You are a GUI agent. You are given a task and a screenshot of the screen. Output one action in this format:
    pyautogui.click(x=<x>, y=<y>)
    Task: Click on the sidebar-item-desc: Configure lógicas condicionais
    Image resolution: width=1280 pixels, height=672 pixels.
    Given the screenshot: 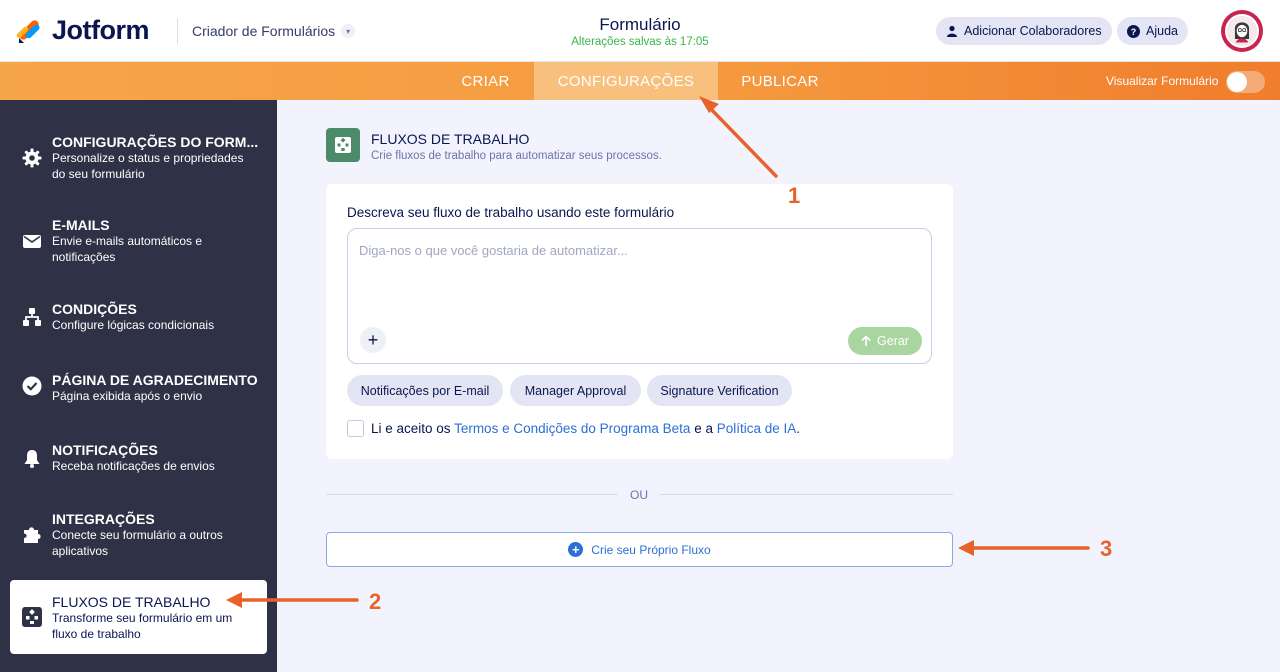 What is the action you would take?
    pyautogui.click(x=133, y=325)
    